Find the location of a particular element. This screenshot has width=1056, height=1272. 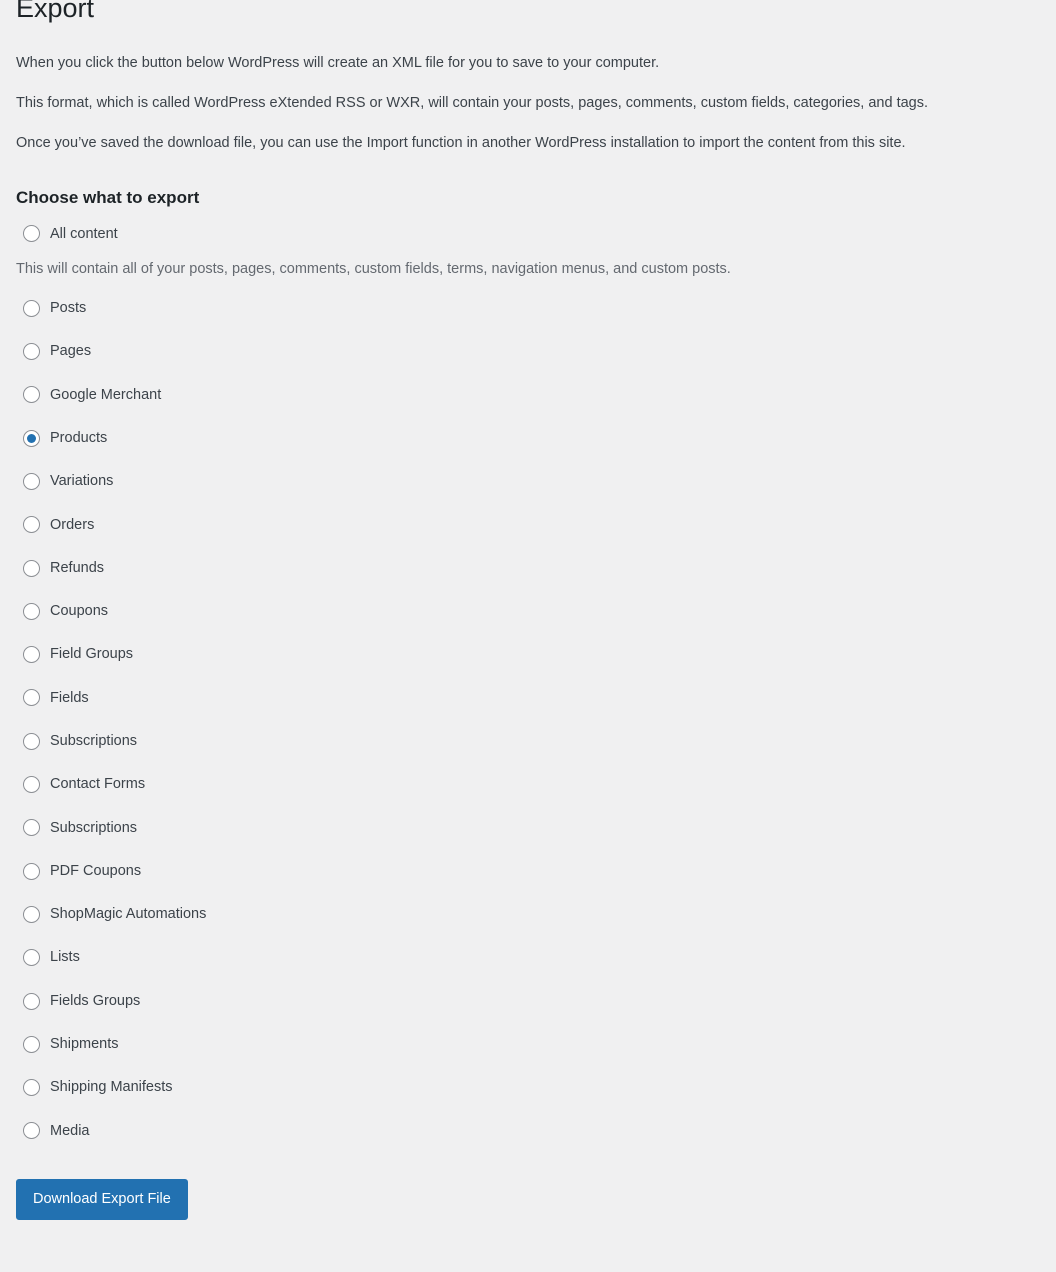

export-option-label: Products is located at coordinates (79, 437).